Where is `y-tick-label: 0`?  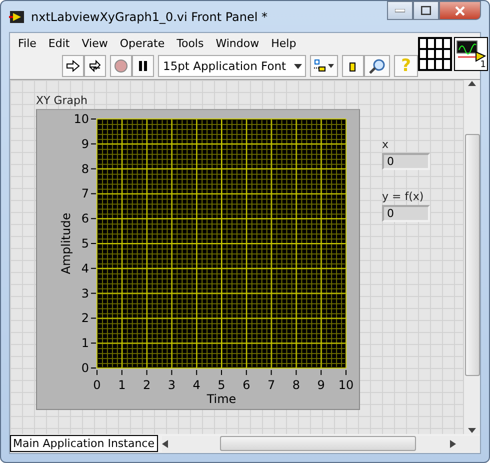
y-tick-label: 0 is located at coordinates (85, 368).